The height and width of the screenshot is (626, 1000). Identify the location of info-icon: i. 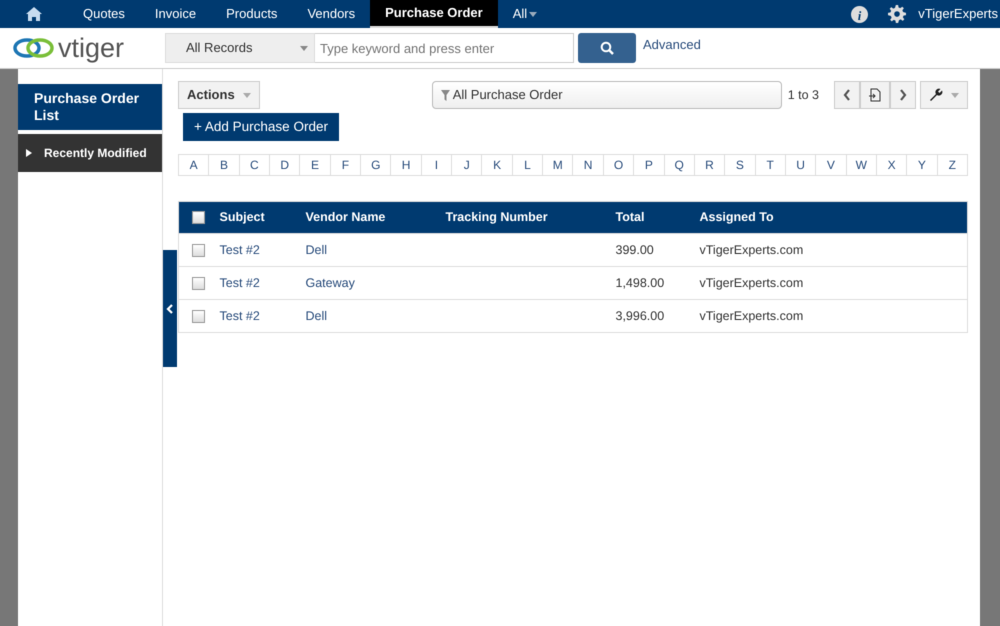
(859, 14).